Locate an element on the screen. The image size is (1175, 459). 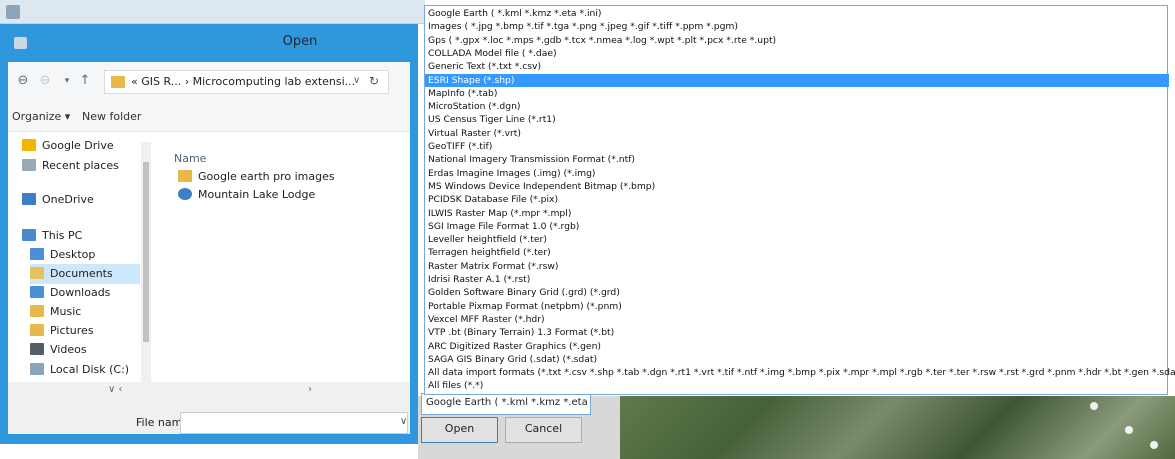
videos-icon is located at coordinates (37, 349).